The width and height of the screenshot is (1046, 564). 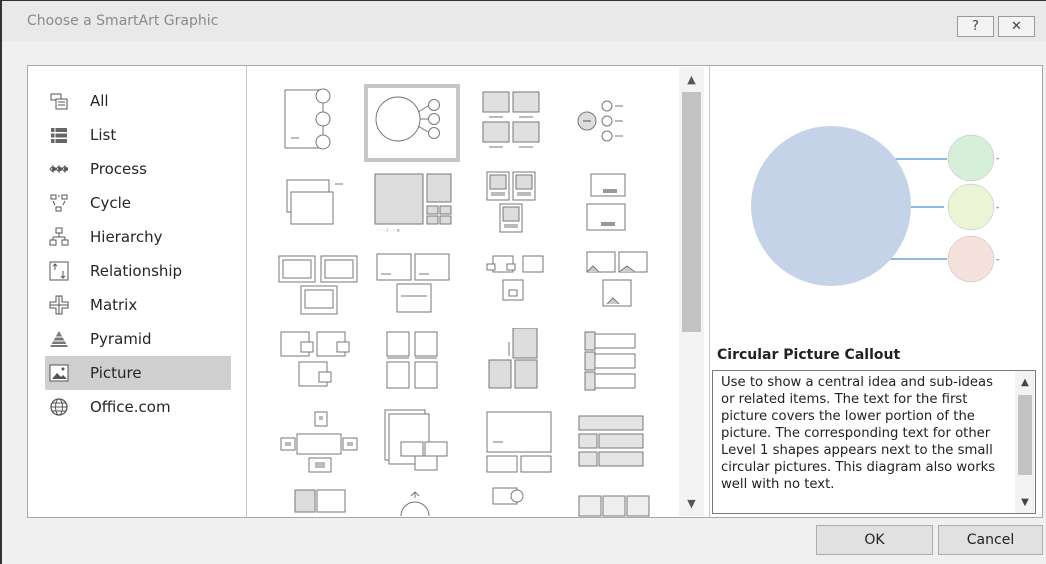 What do you see at coordinates (59, 407) in the screenshot?
I see `globe-icon` at bounding box center [59, 407].